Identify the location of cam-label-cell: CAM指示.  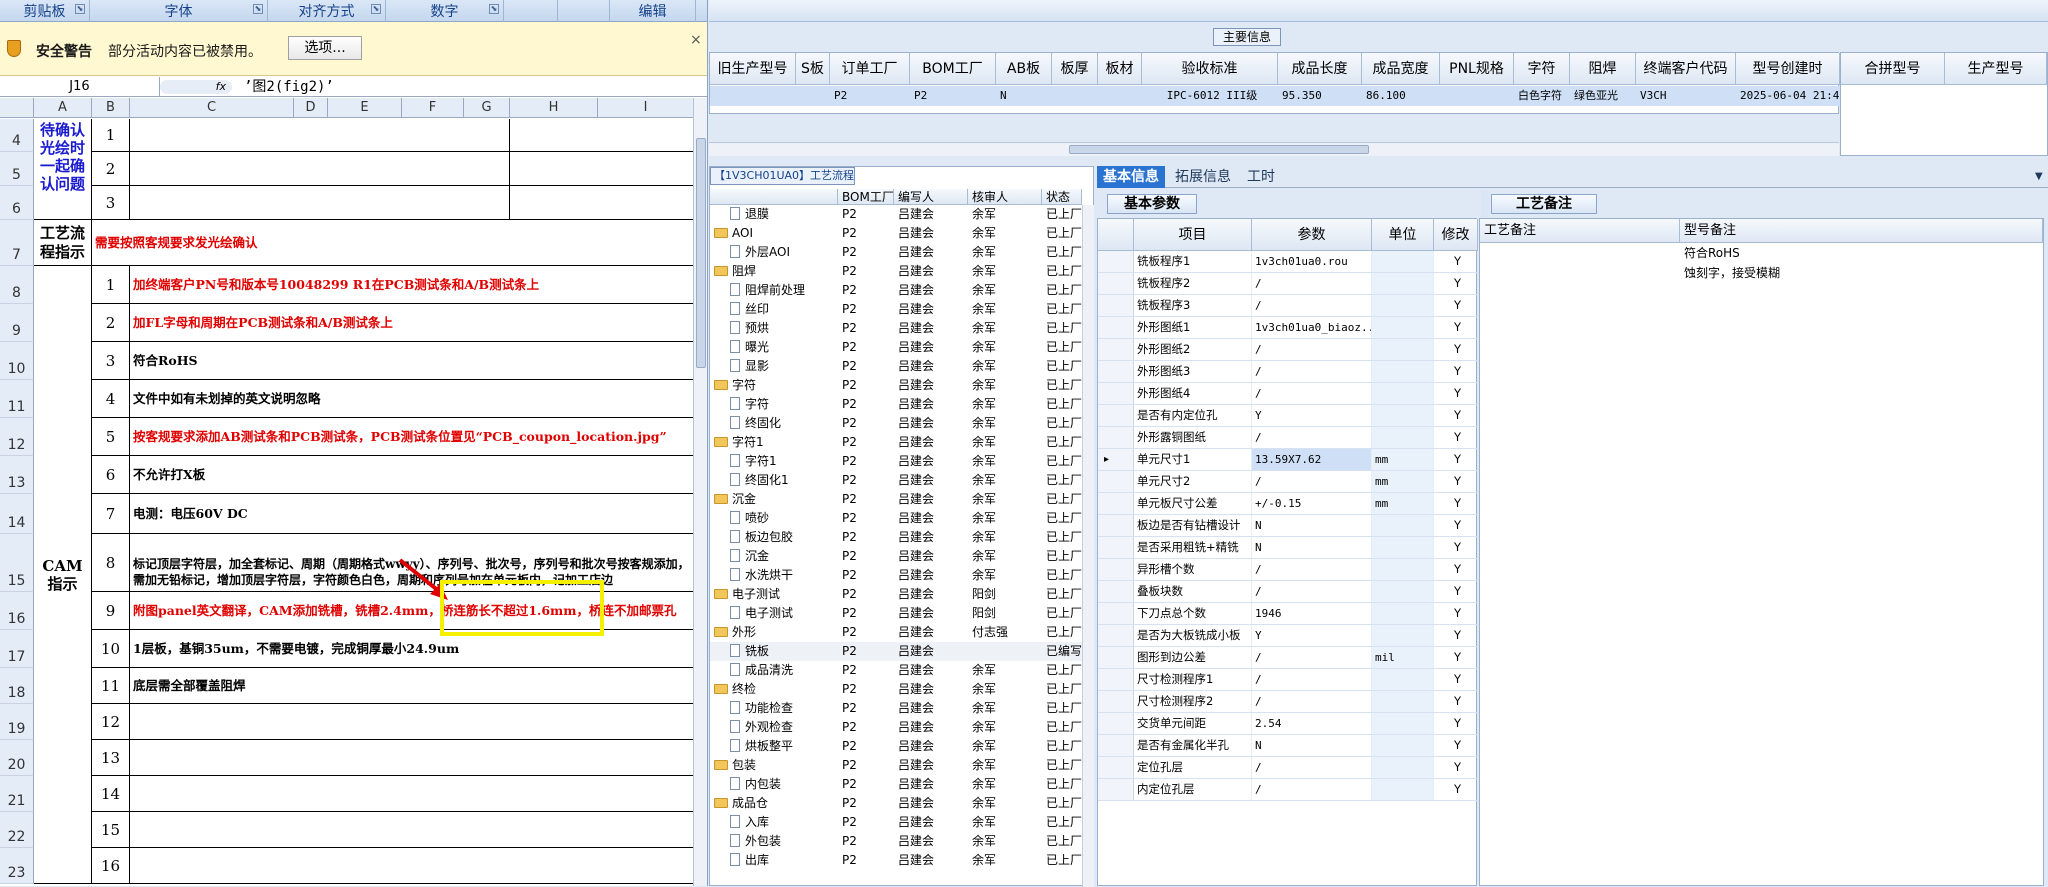
(63, 575).